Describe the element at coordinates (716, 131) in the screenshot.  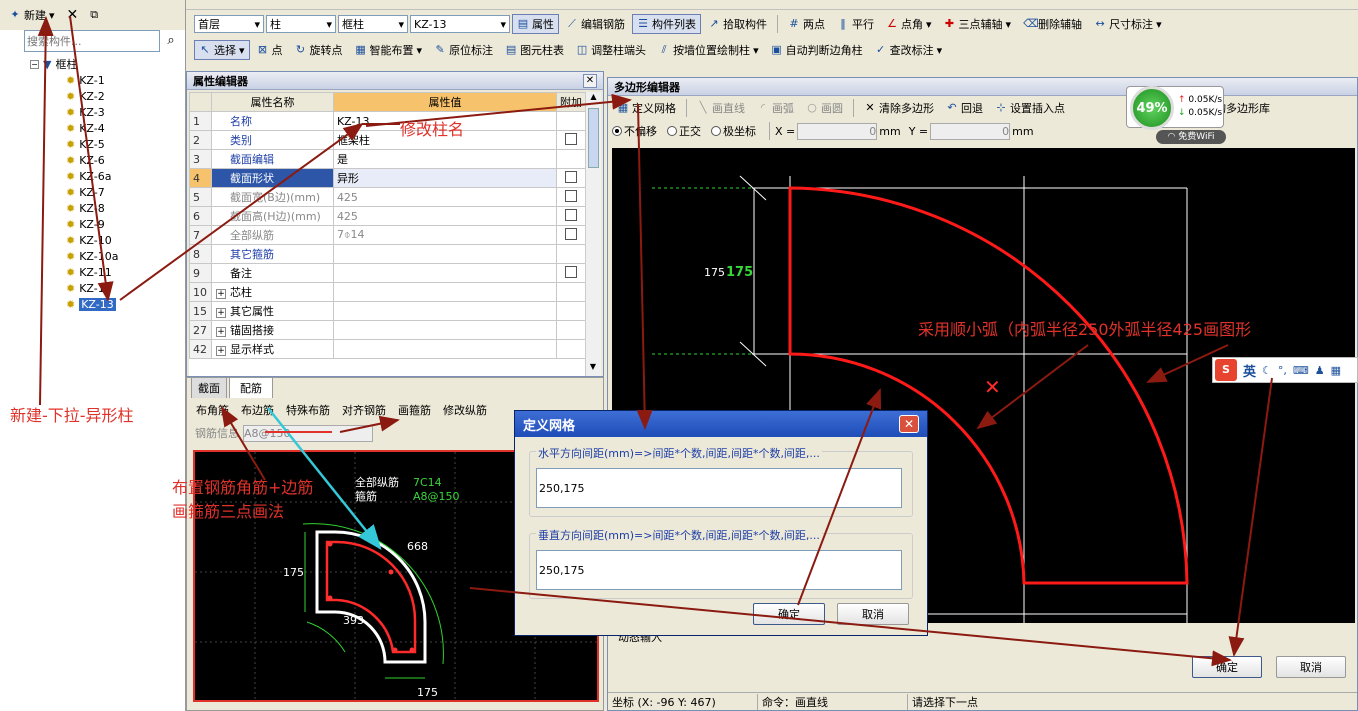
I see `radio-polar` at that location.